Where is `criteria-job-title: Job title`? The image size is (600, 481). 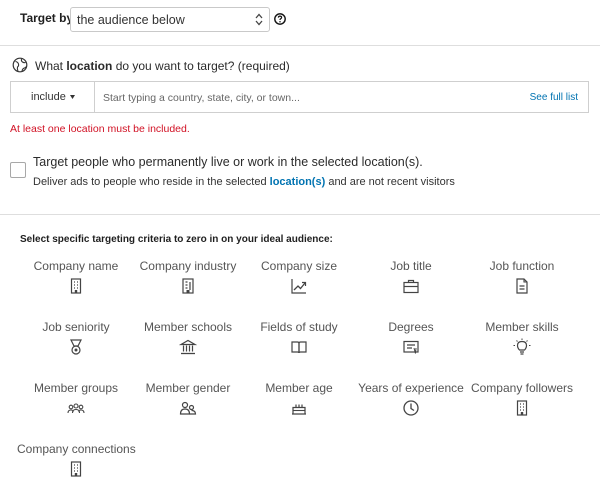 criteria-job-title: Job title is located at coordinates (411, 283).